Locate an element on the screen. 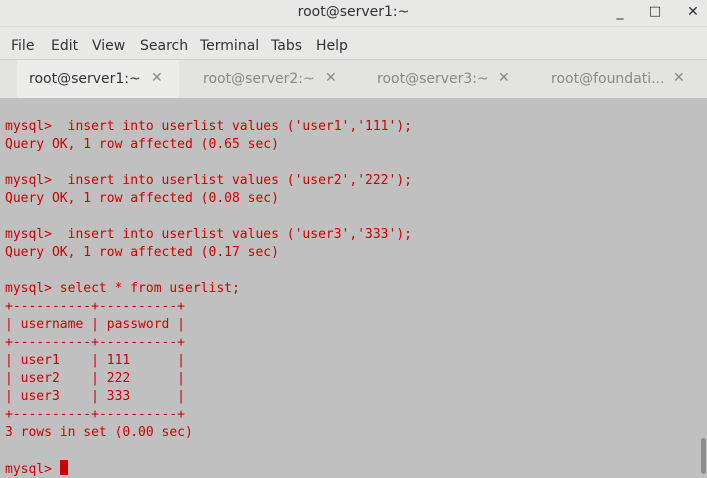  menu-help: Help is located at coordinates (332, 46).